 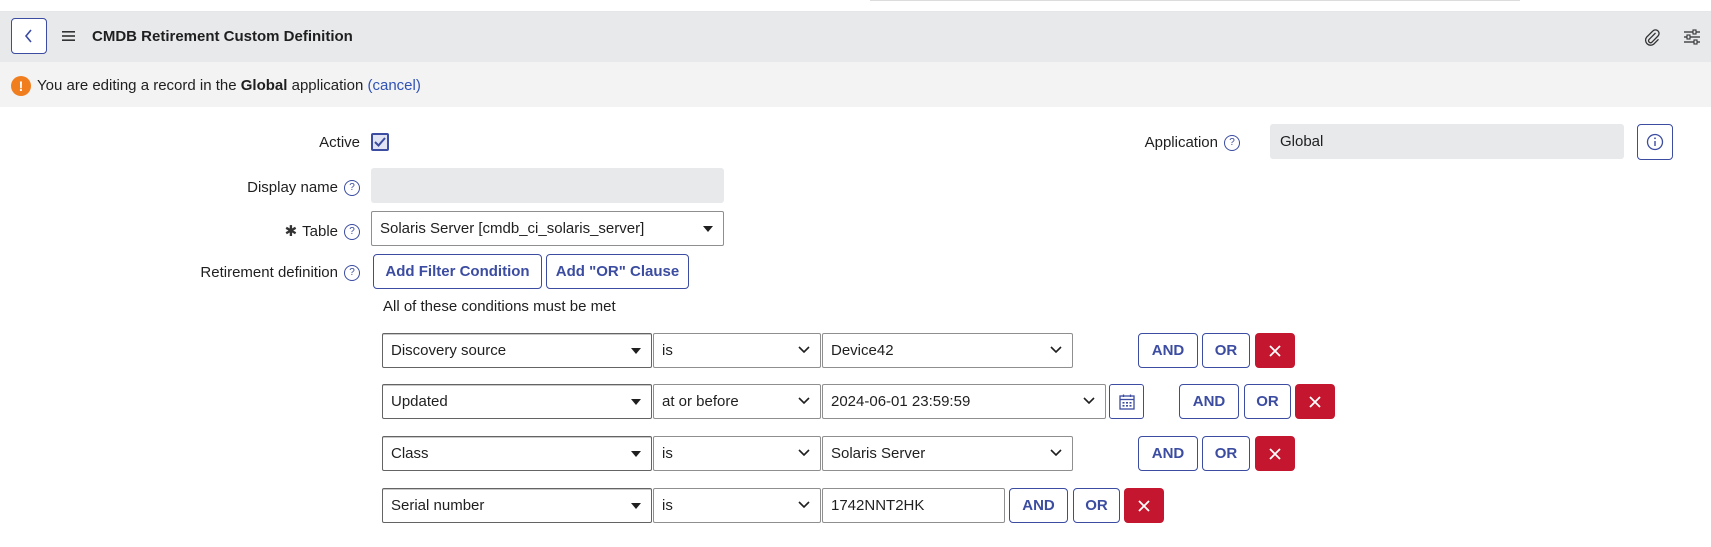 What do you see at coordinates (1170, 143) in the screenshot?
I see `application-label: Application?` at bounding box center [1170, 143].